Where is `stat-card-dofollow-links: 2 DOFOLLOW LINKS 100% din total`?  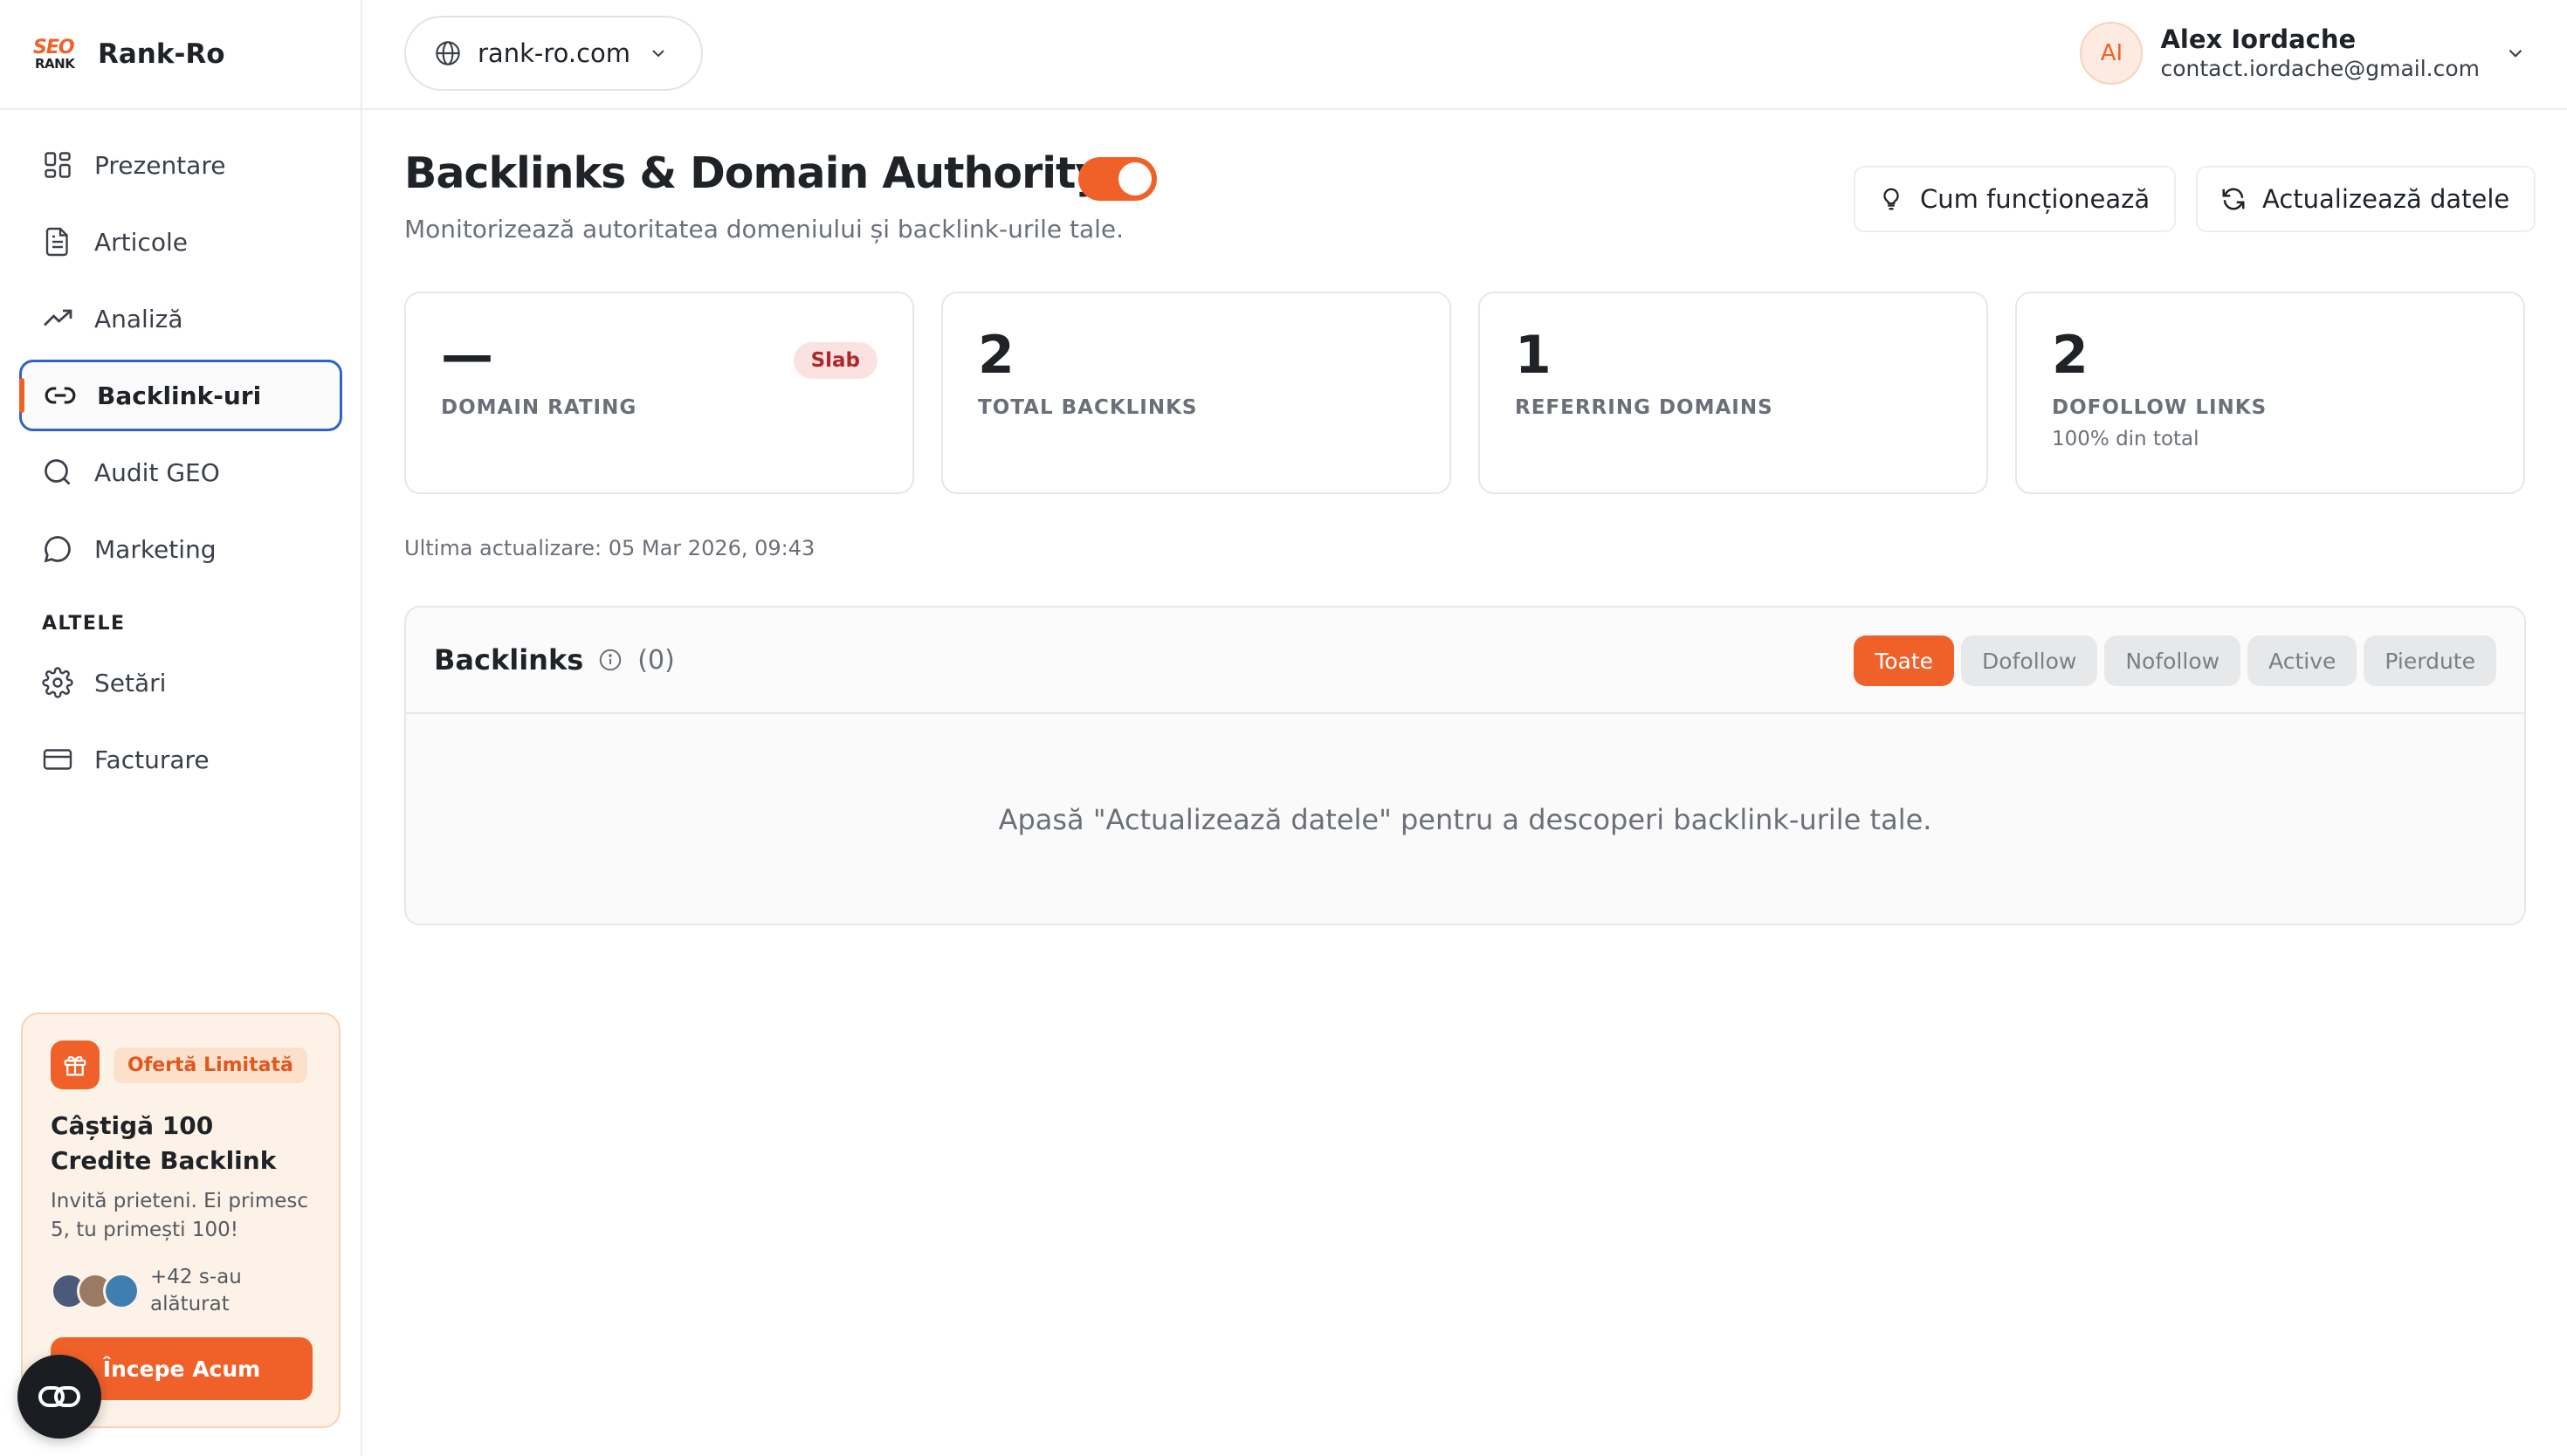
stat-card-dofollow-links: 2 DOFOLLOW LINKS 100% din total is located at coordinates (2270, 393).